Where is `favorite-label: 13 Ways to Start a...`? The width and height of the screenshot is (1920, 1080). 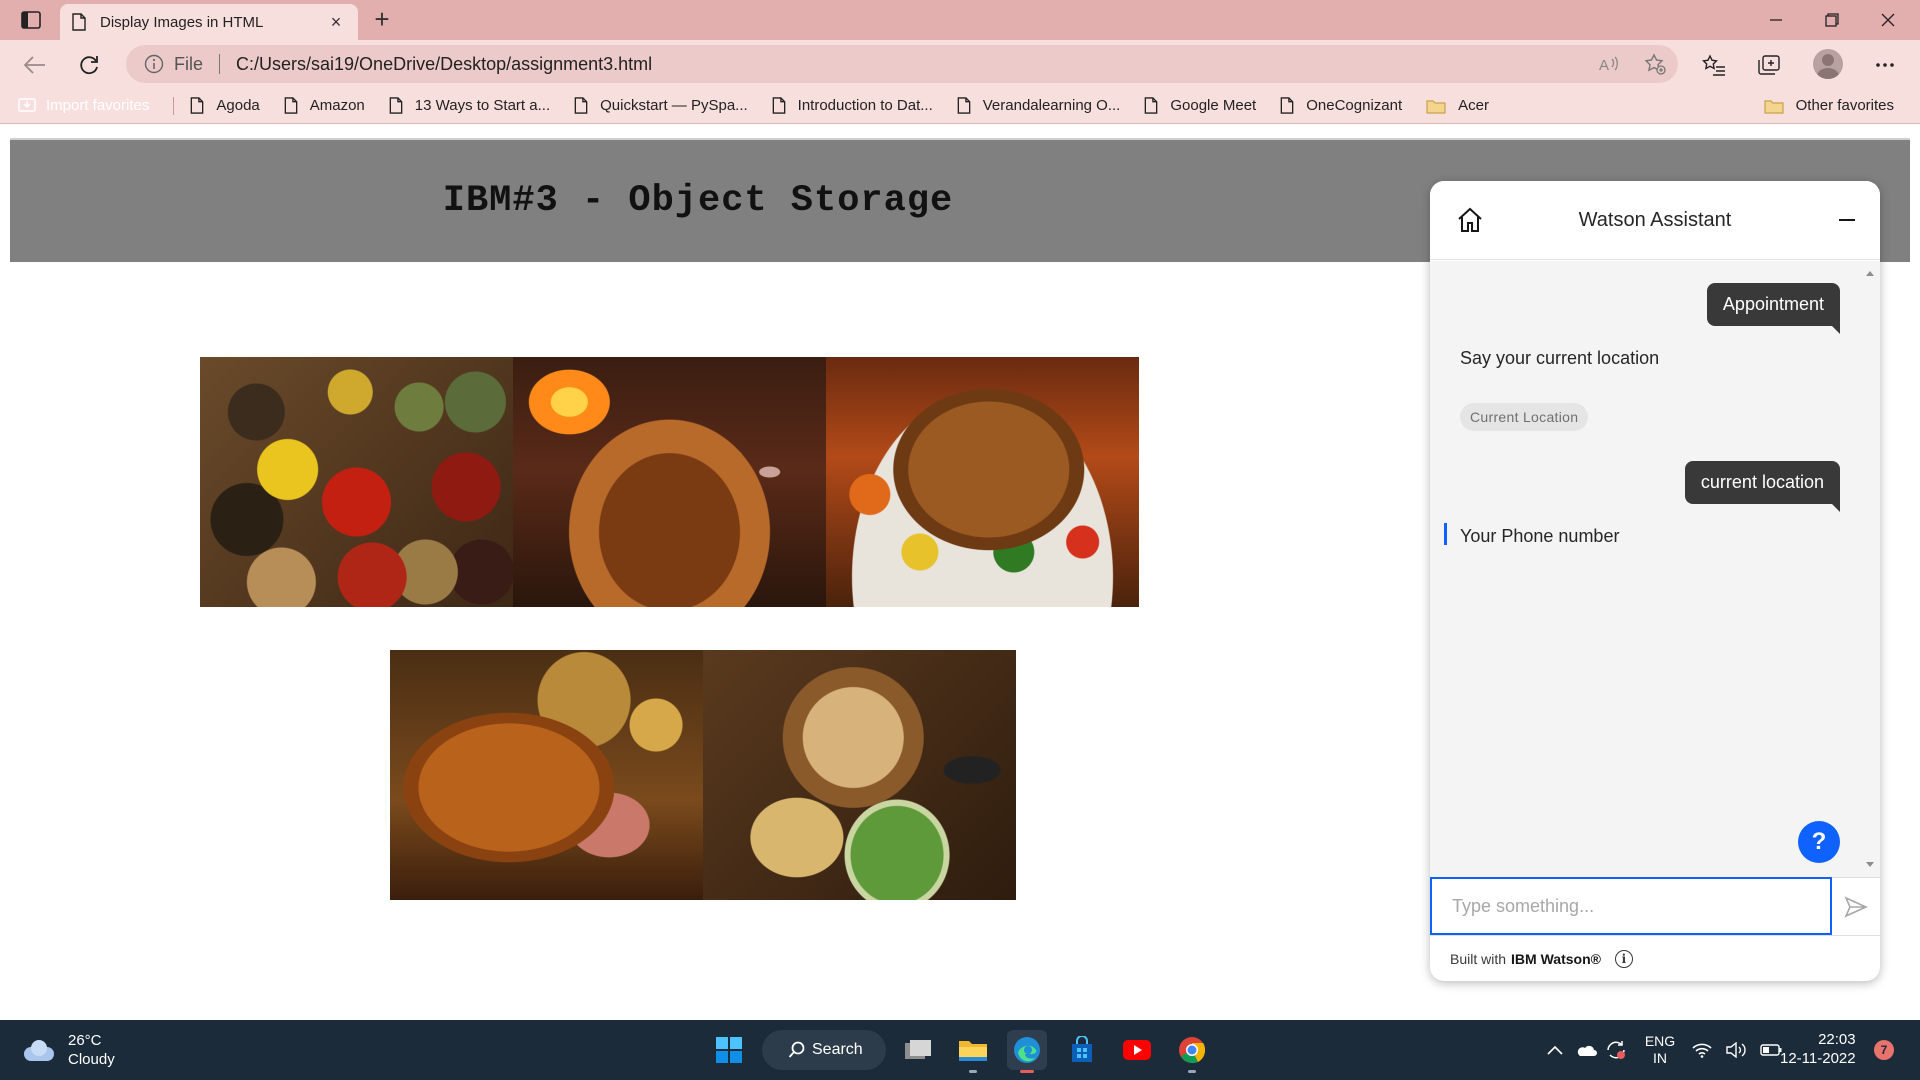
favorite-label: 13 Ways to Start a... is located at coordinates (482, 105).